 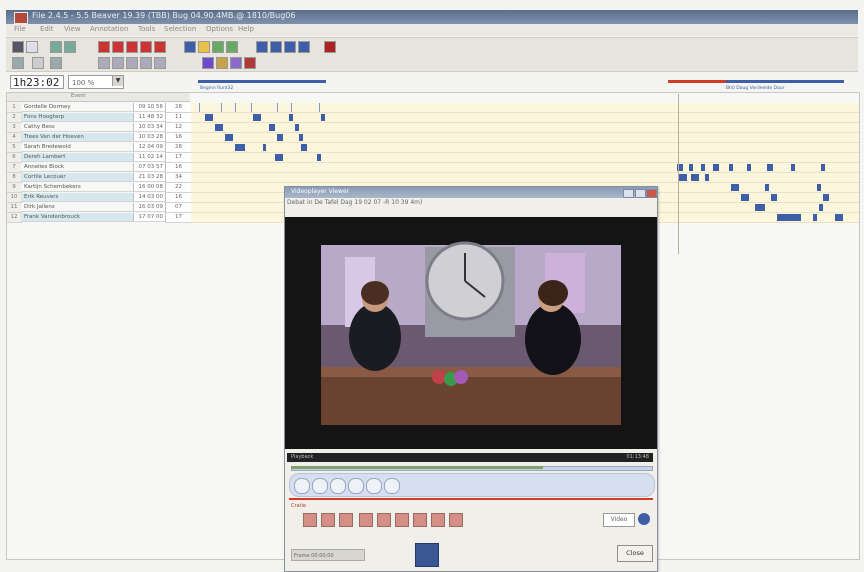 I want to click on chevron-down-icon: ▼, so click(x=117, y=81).